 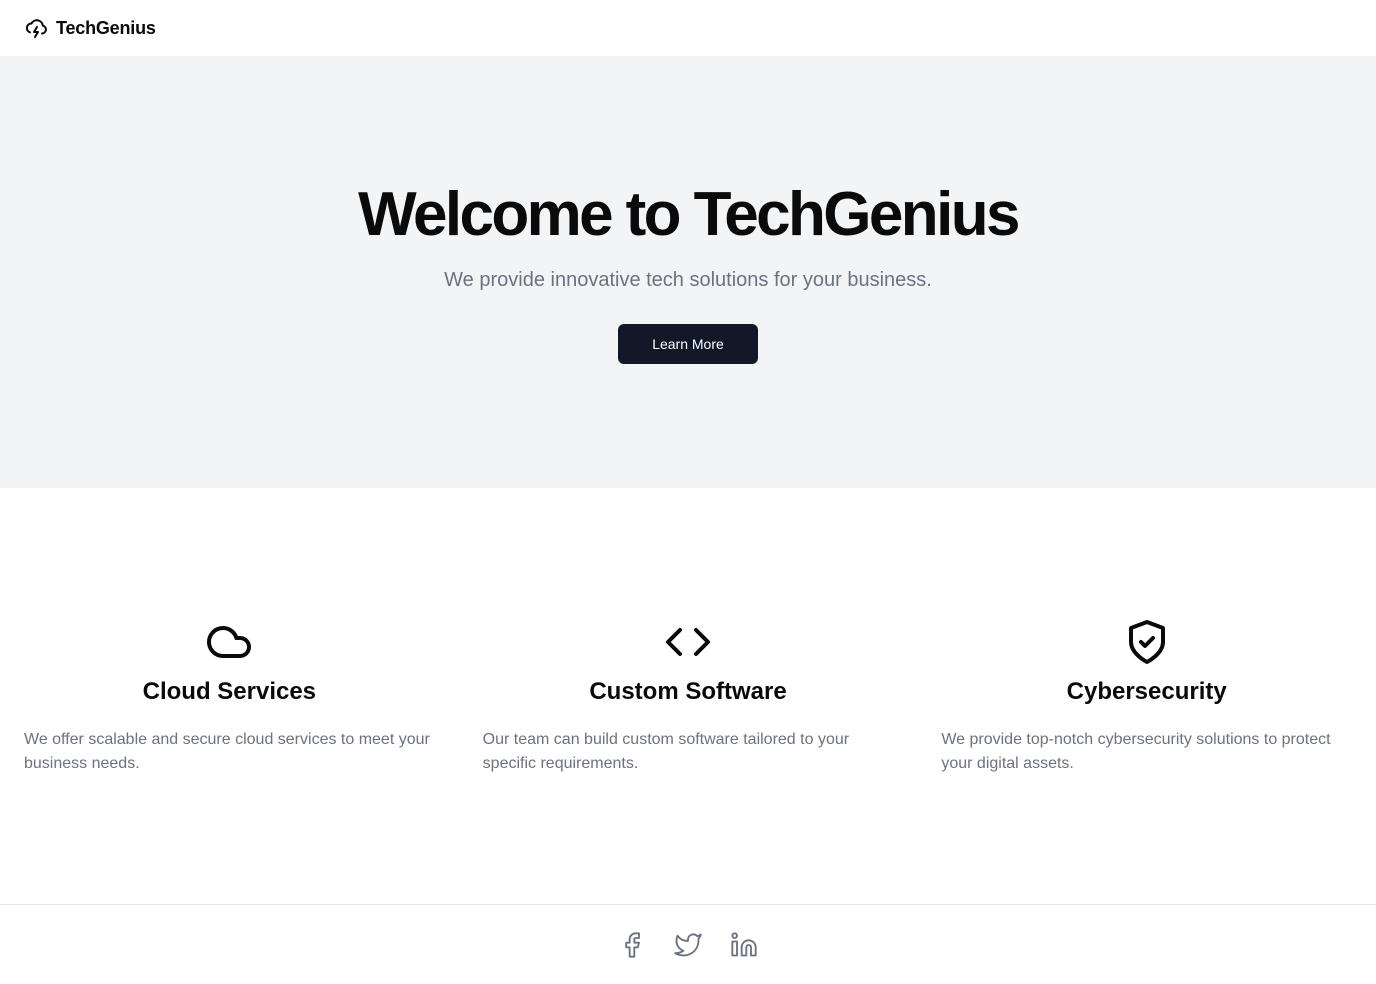 What do you see at coordinates (689, 214) in the screenshot?
I see `hero-title: Welcome to TechGenius` at bounding box center [689, 214].